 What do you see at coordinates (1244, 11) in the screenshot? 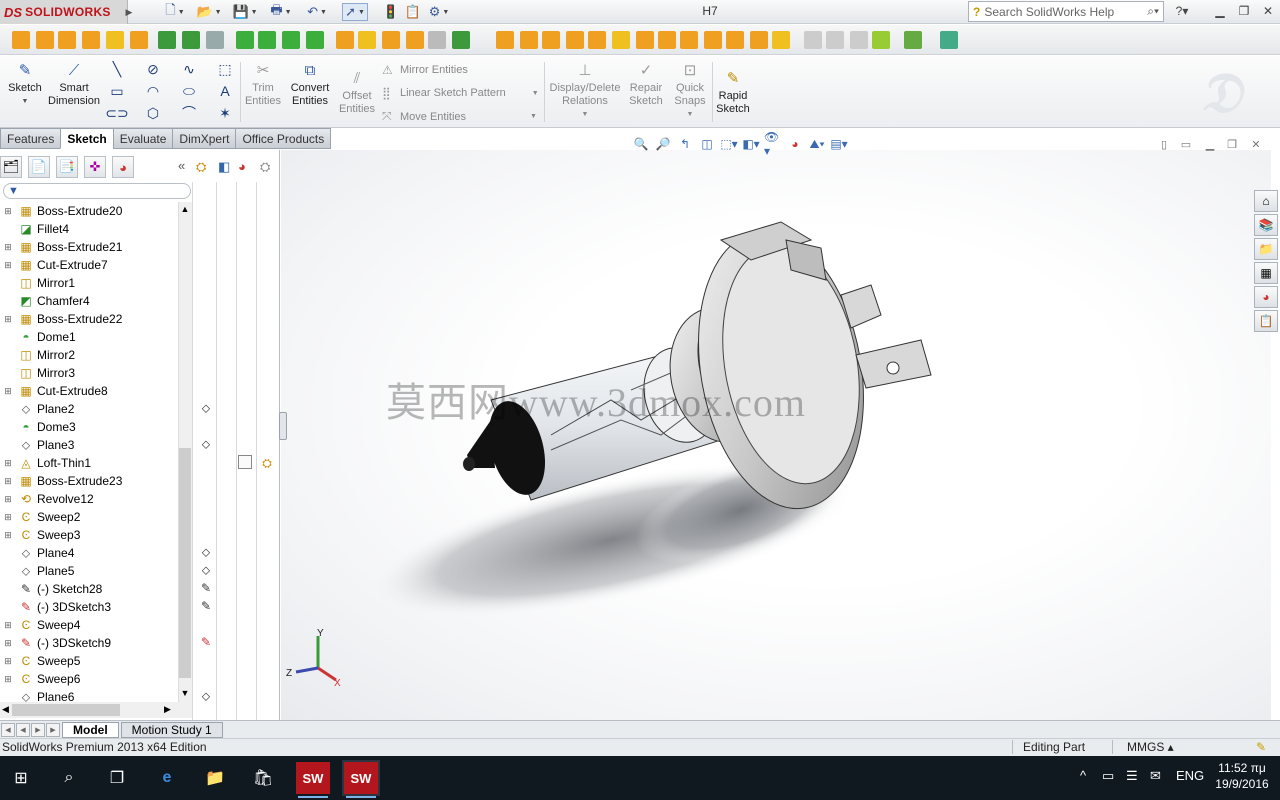
I see `restore-button: ❐` at bounding box center [1244, 11].